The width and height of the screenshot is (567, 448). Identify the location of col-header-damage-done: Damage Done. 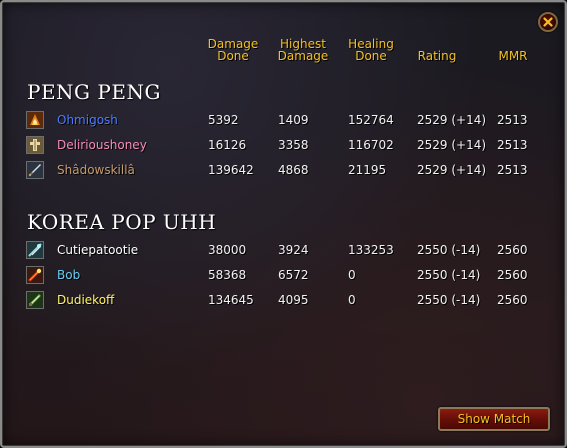
(233, 50).